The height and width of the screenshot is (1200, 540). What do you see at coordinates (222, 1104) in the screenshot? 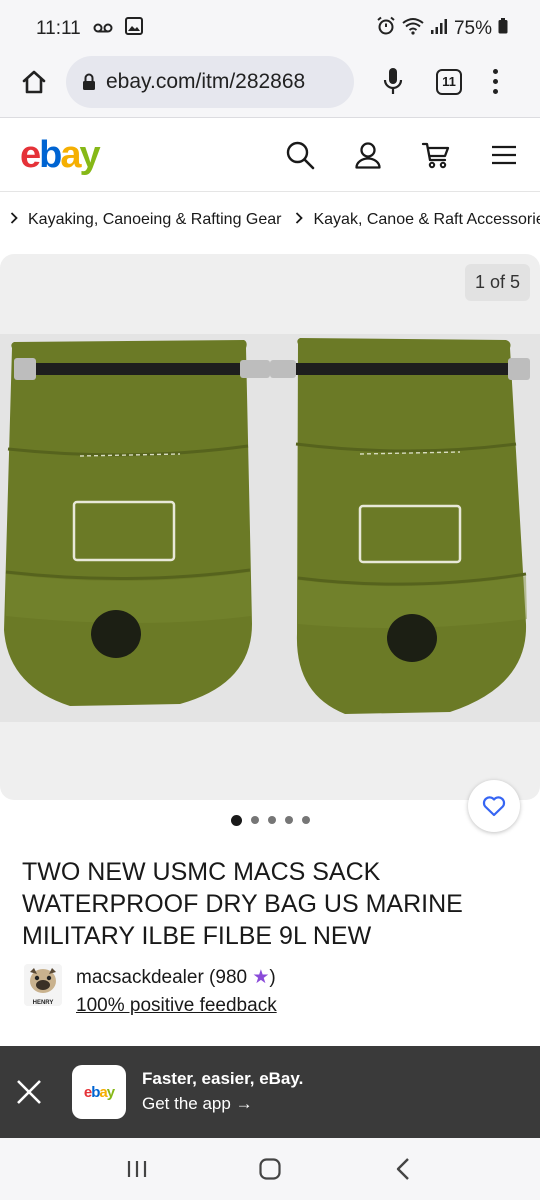
I see `get-the-app-link: Get the app →` at bounding box center [222, 1104].